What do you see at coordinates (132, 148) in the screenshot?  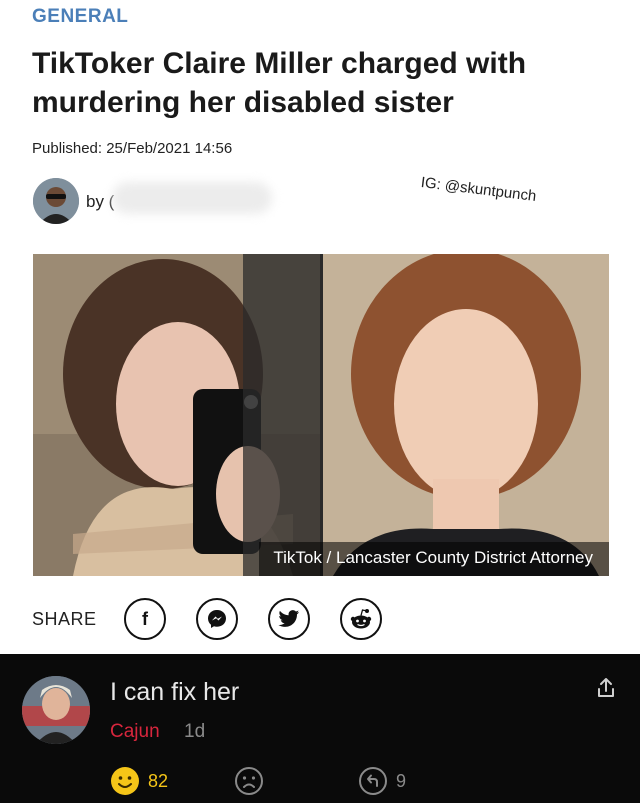 I see `published-date: Published: 25/Feb/2021 14:56` at bounding box center [132, 148].